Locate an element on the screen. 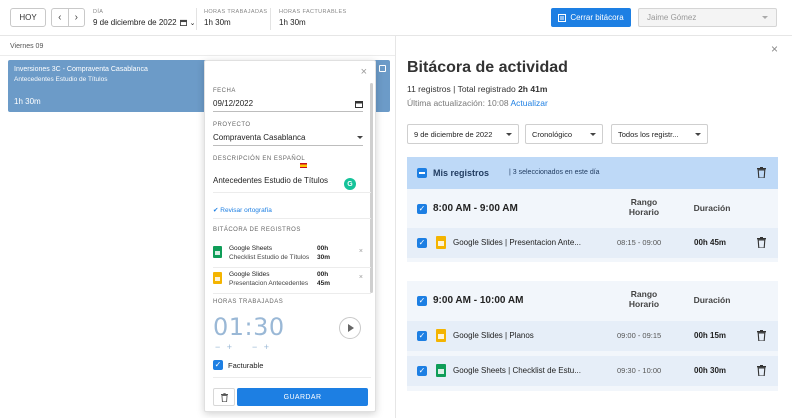 The image size is (792, 418). log-entry-app: Google Slides is located at coordinates (249, 274).